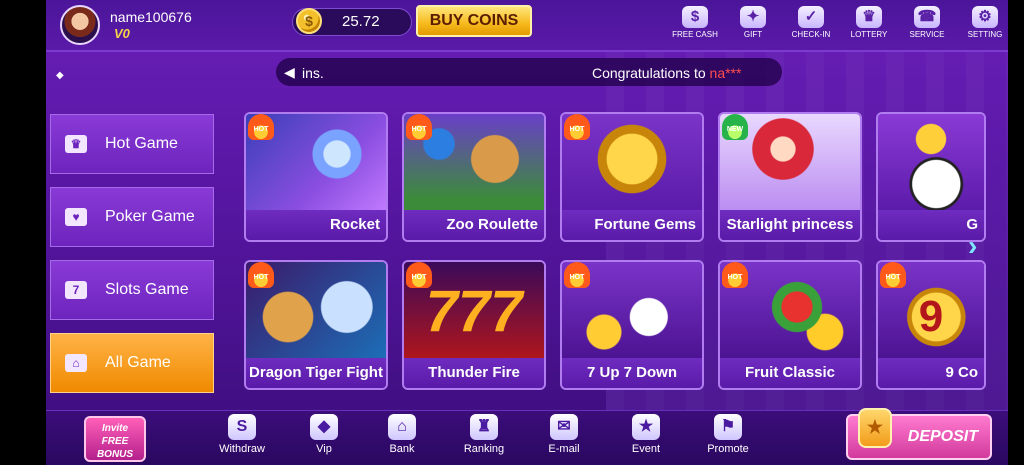 The image size is (1024, 465). I want to click on slots-icon: 7, so click(76, 290).